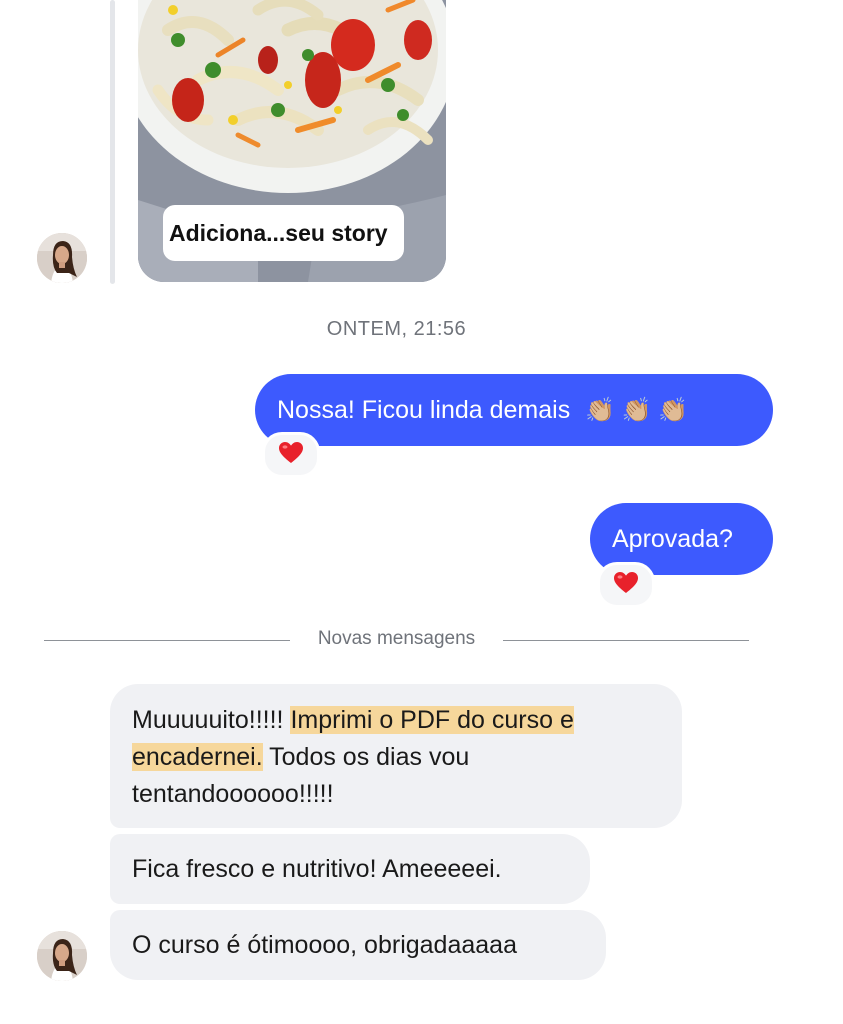  I want to click on message-incoming: Fica fresco e nutritivo! Ameeeeei., so click(350, 869).